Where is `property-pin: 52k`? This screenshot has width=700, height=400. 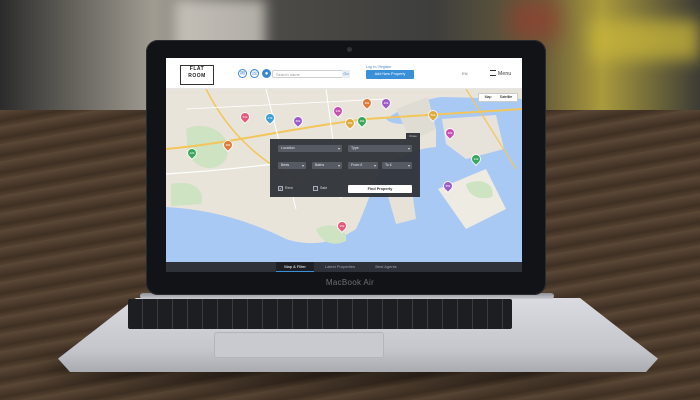 property-pin: 52k is located at coordinates (433, 115).